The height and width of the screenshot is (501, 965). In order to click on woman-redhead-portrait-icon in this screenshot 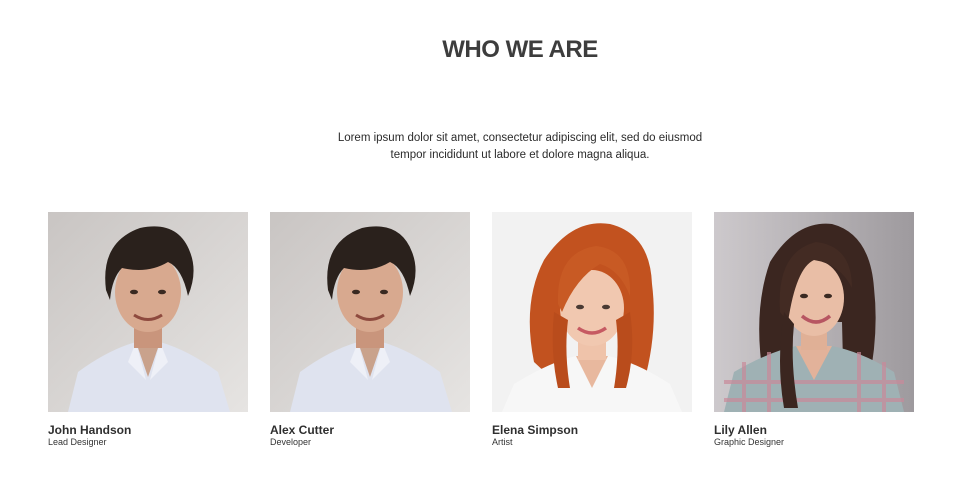, I will do `click(592, 312)`.